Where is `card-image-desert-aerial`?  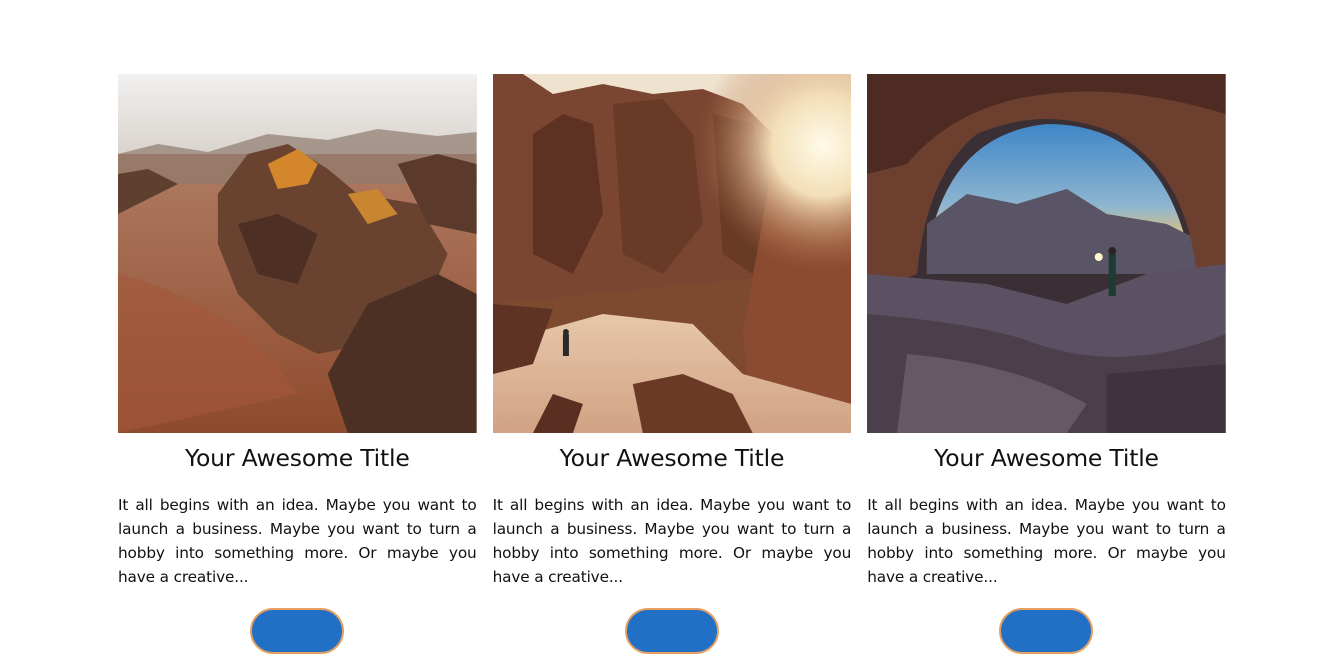
card-image-desert-aerial is located at coordinates (297, 253).